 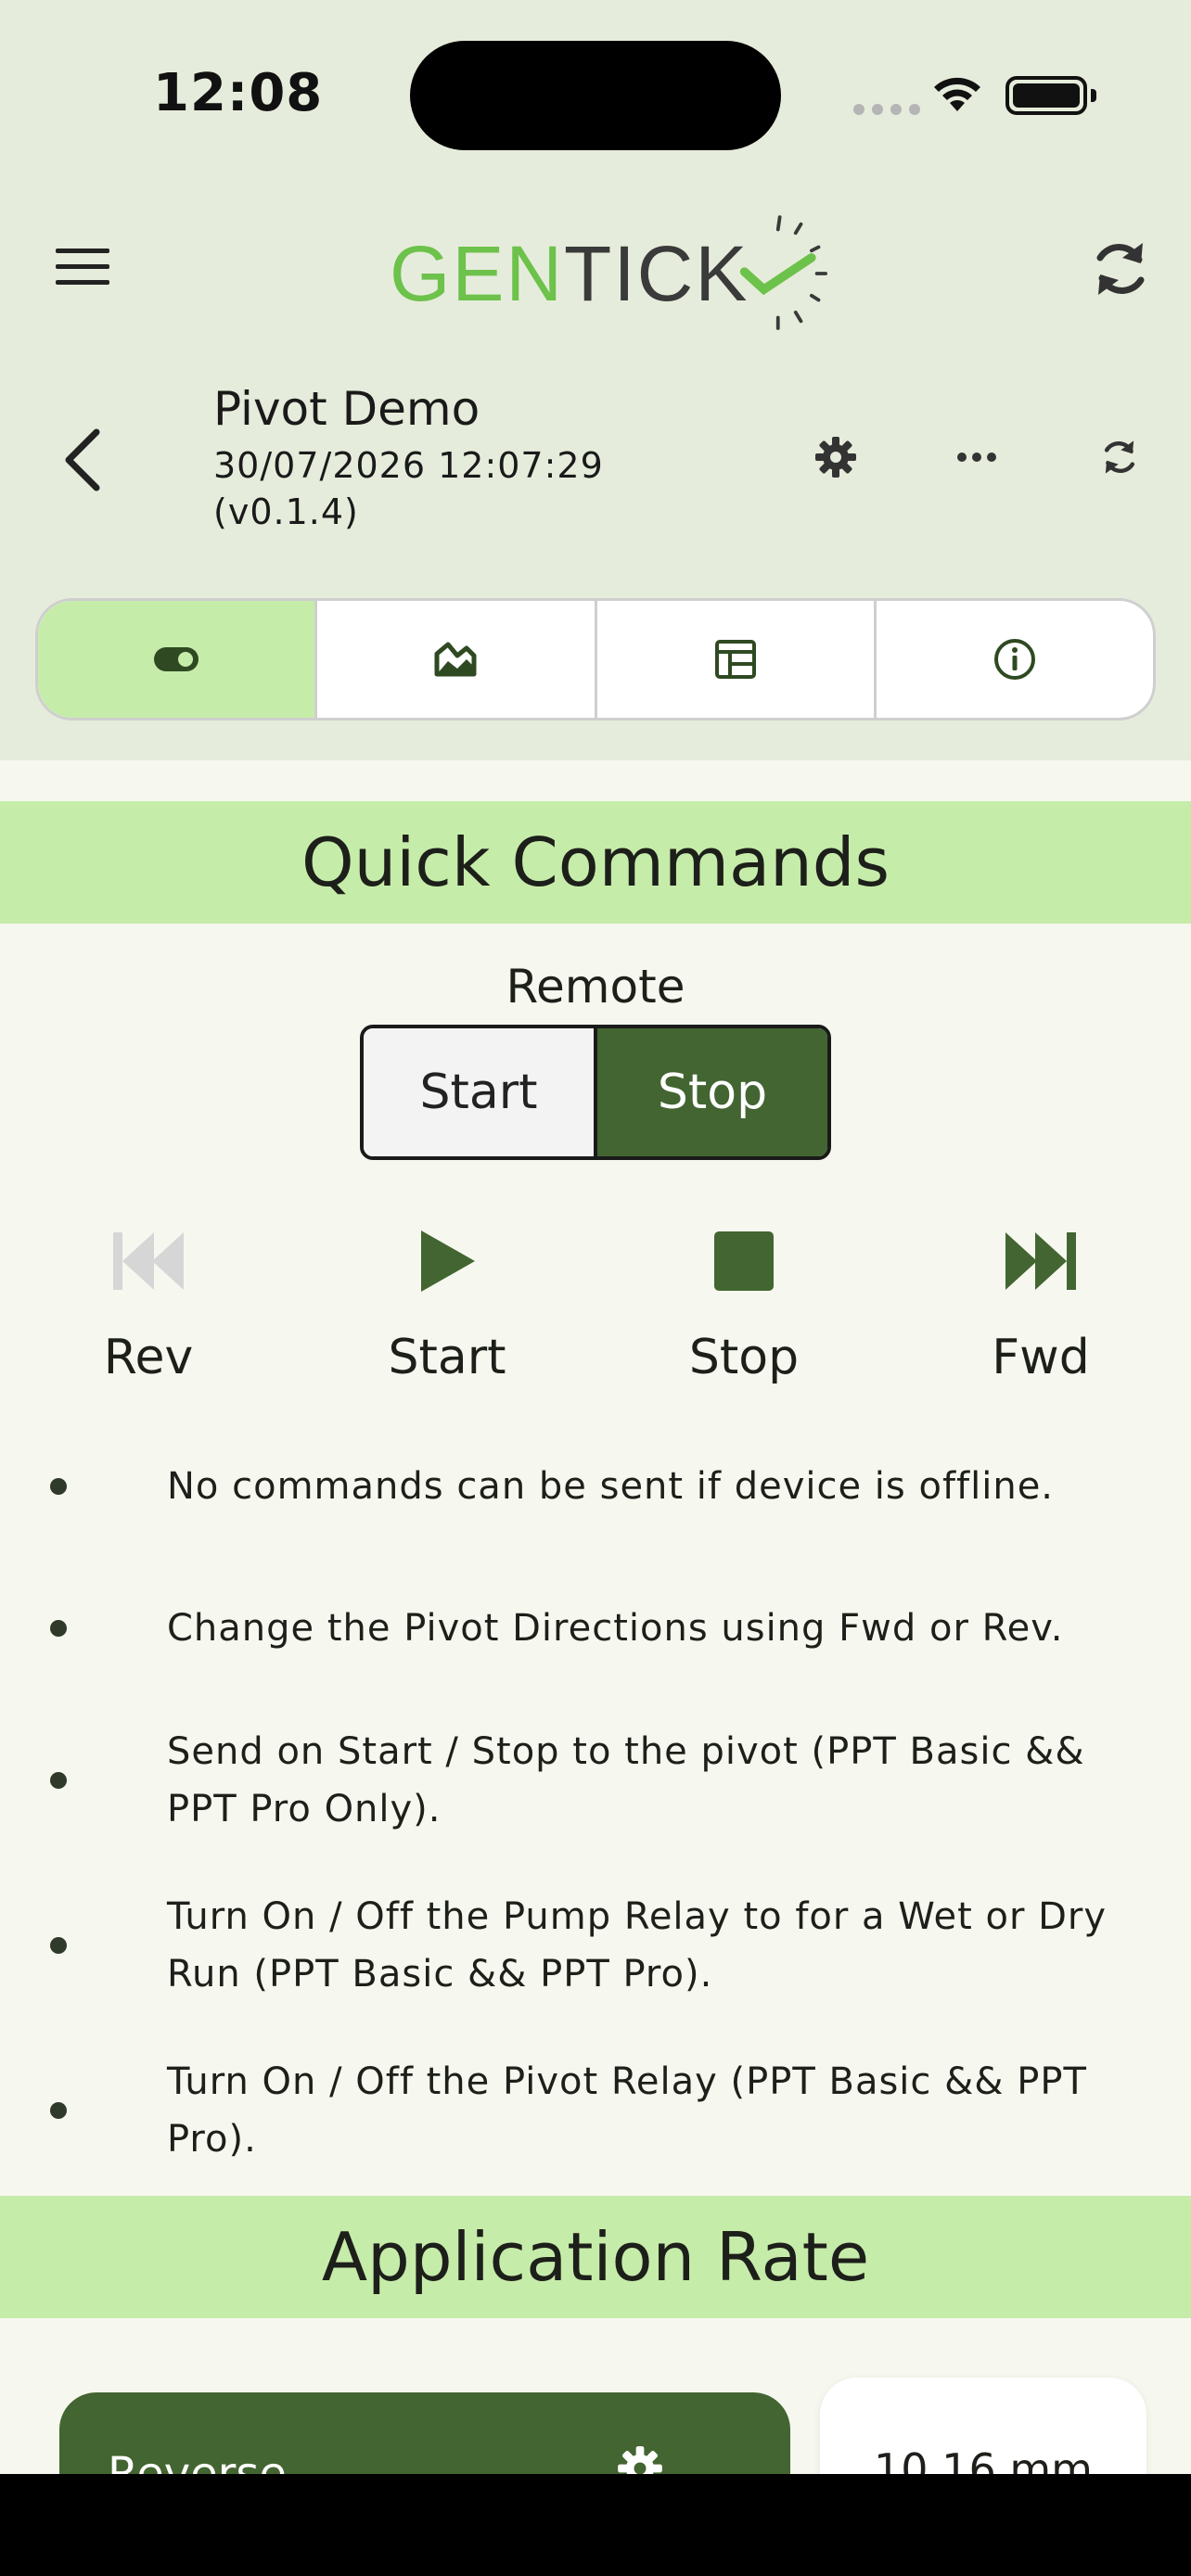 What do you see at coordinates (448, 1261) in the screenshot?
I see `play-icon` at bounding box center [448, 1261].